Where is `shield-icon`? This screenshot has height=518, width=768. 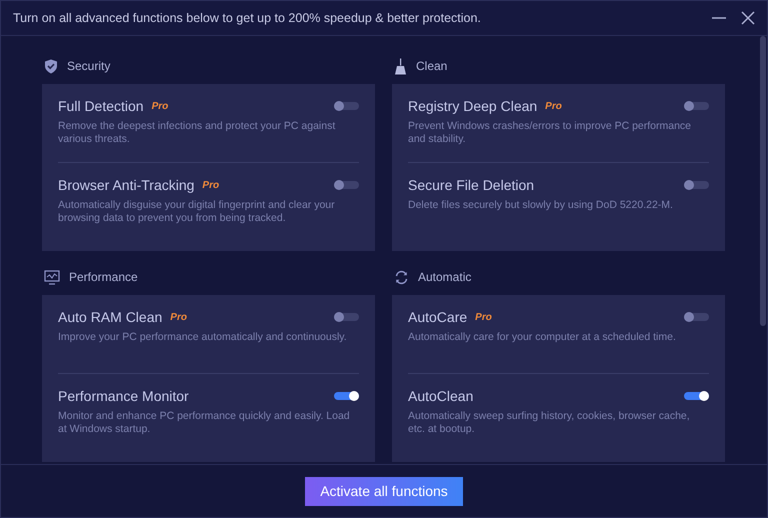
shield-icon is located at coordinates (51, 66).